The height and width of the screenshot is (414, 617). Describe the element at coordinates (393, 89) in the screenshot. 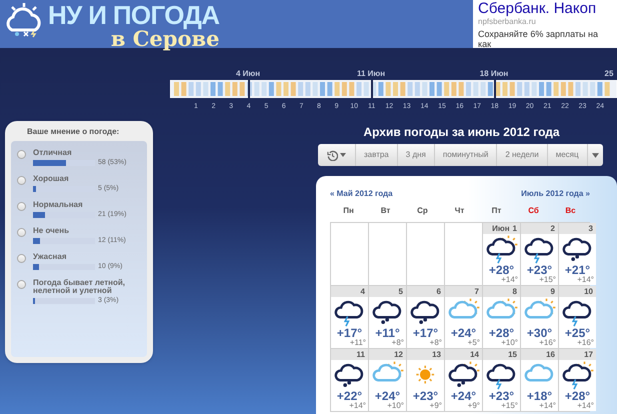

I see `weather-timeline-strip-drawing` at that location.